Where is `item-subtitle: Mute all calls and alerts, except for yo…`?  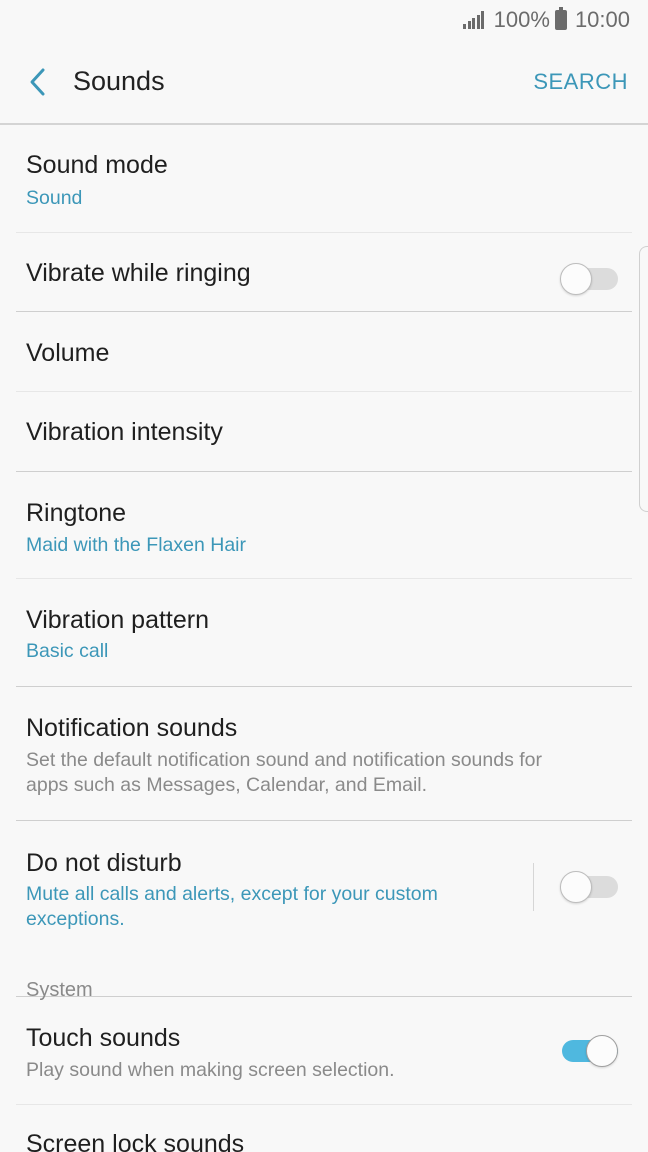 item-subtitle: Mute all calls and alerts, except for yo… is located at coordinates (232, 906).